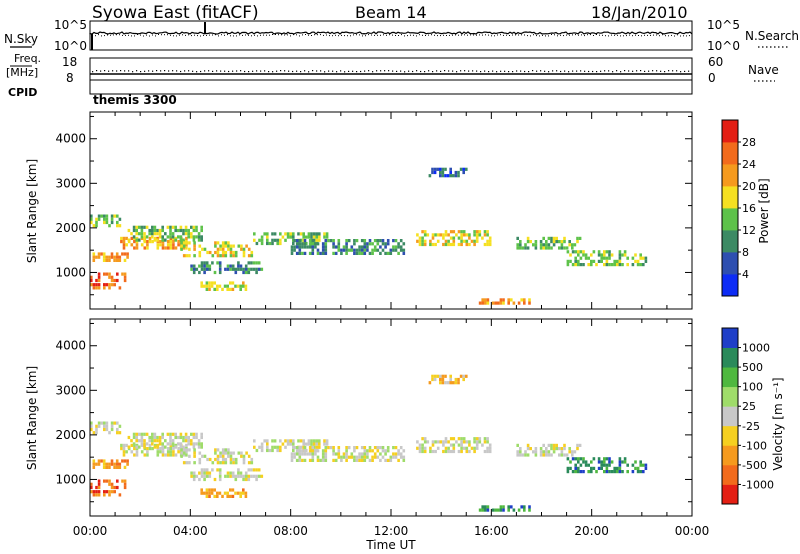 The height and width of the screenshot is (554, 800). I want to click on velocity-colorbar-tick-label: 100, so click(752, 387).